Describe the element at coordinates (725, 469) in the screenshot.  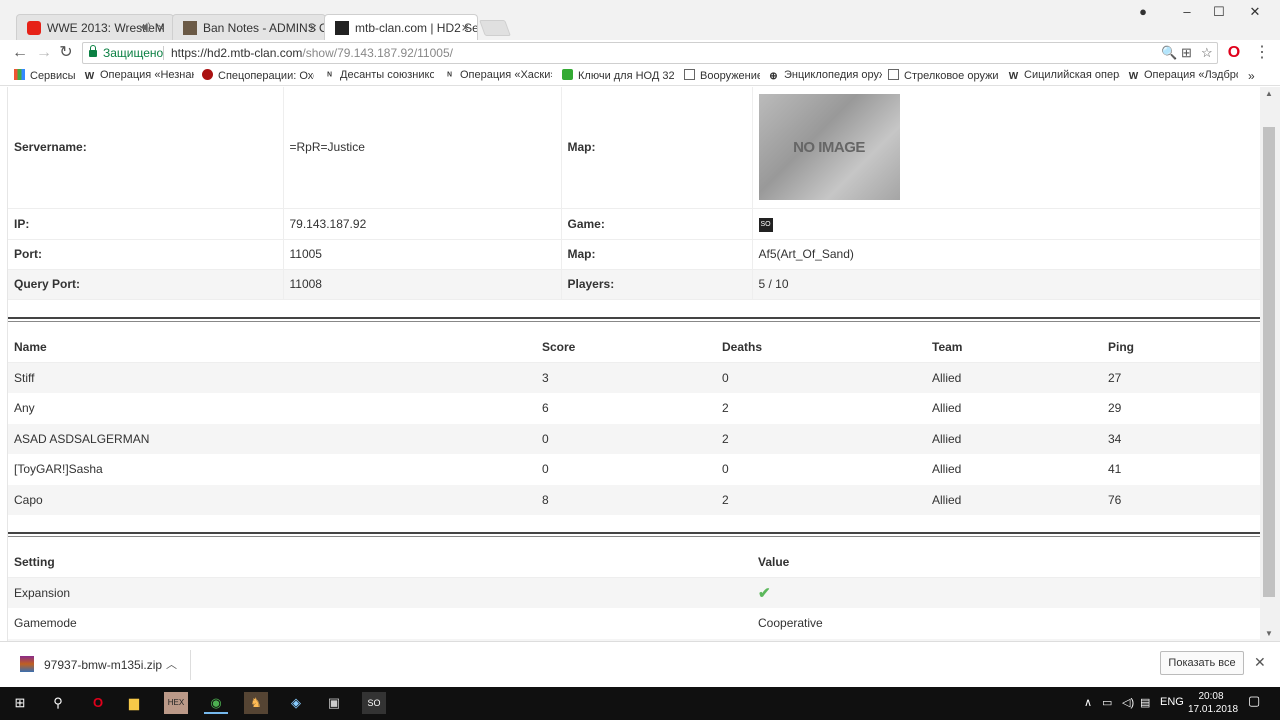
I see `player-deaths: 0` at that location.